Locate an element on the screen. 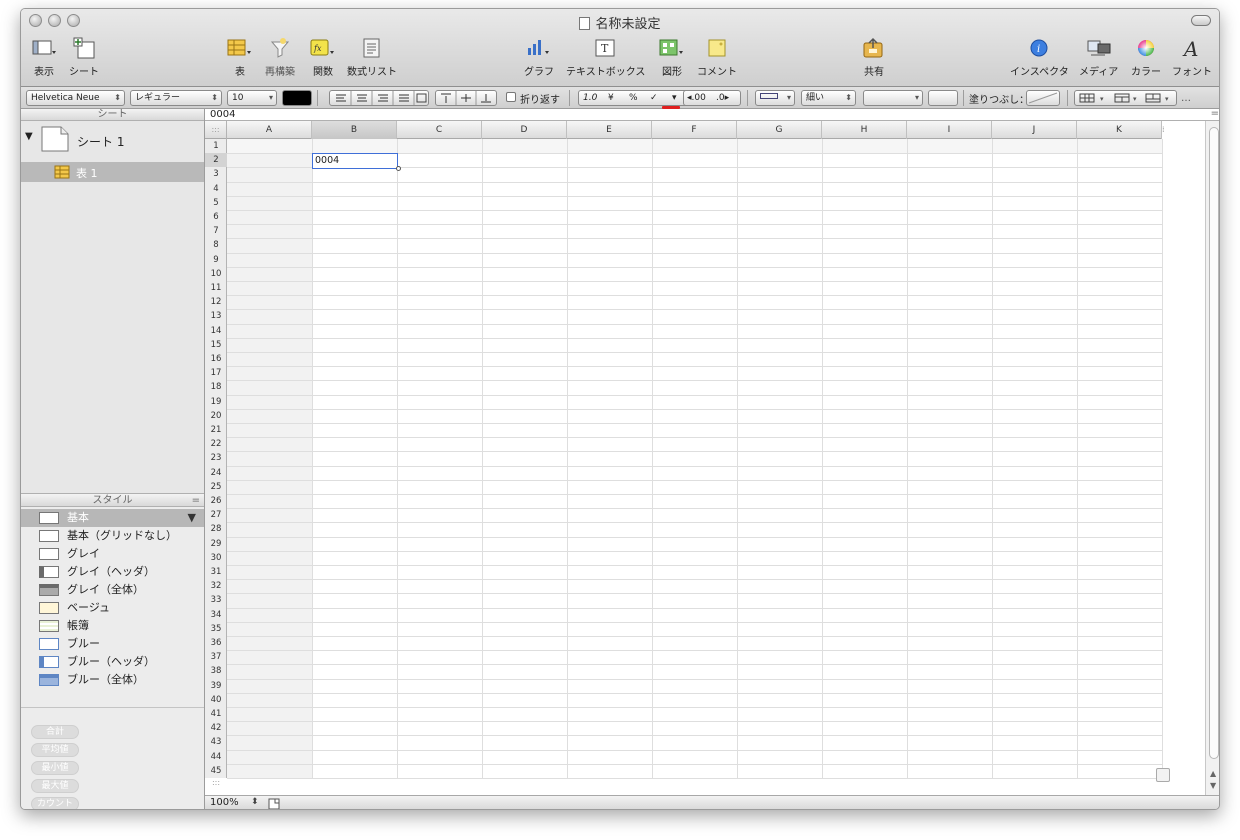 The image size is (1240, 840). chart-button: グラフ is located at coordinates (539, 56).